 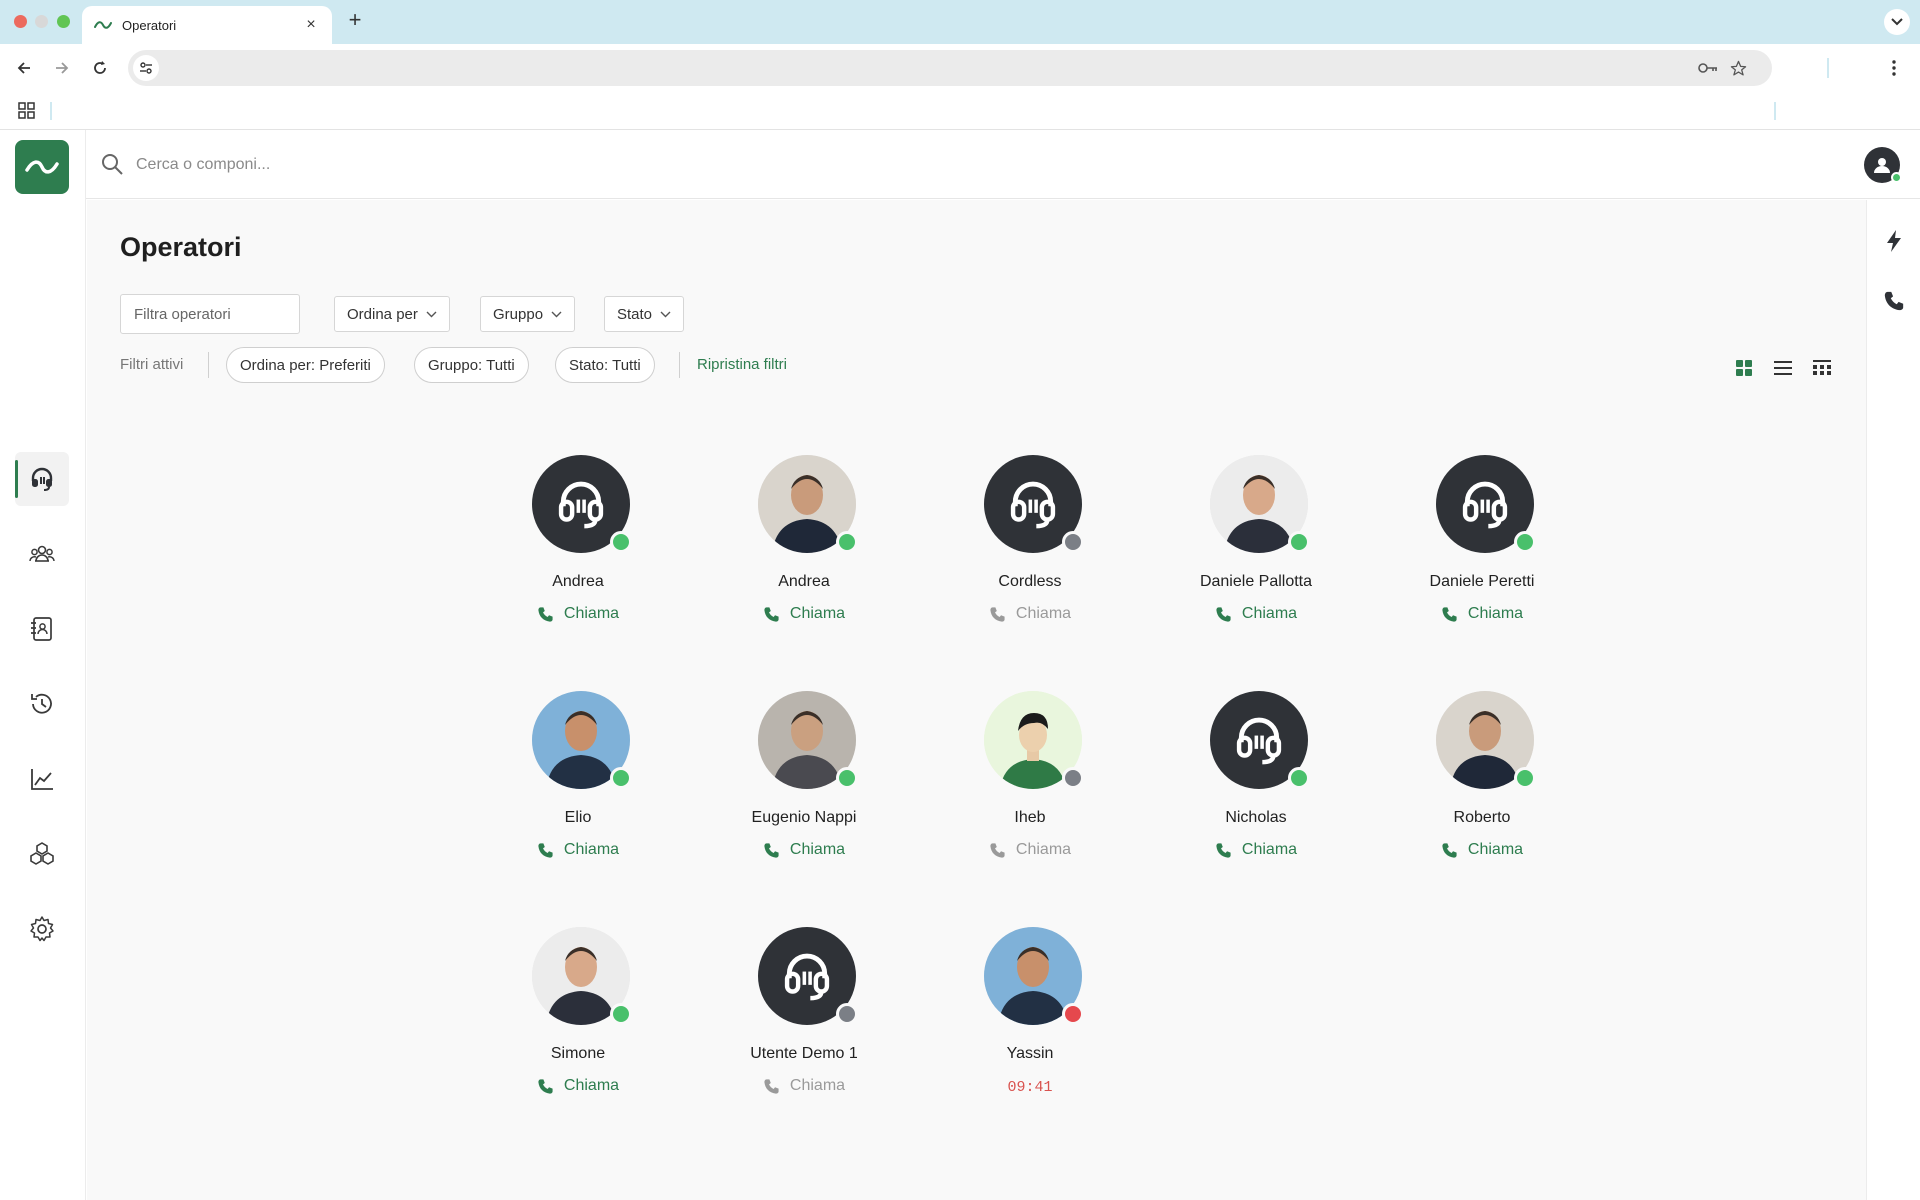 What do you see at coordinates (42, 554) in the screenshot?
I see `sidebar-item-users` at bounding box center [42, 554].